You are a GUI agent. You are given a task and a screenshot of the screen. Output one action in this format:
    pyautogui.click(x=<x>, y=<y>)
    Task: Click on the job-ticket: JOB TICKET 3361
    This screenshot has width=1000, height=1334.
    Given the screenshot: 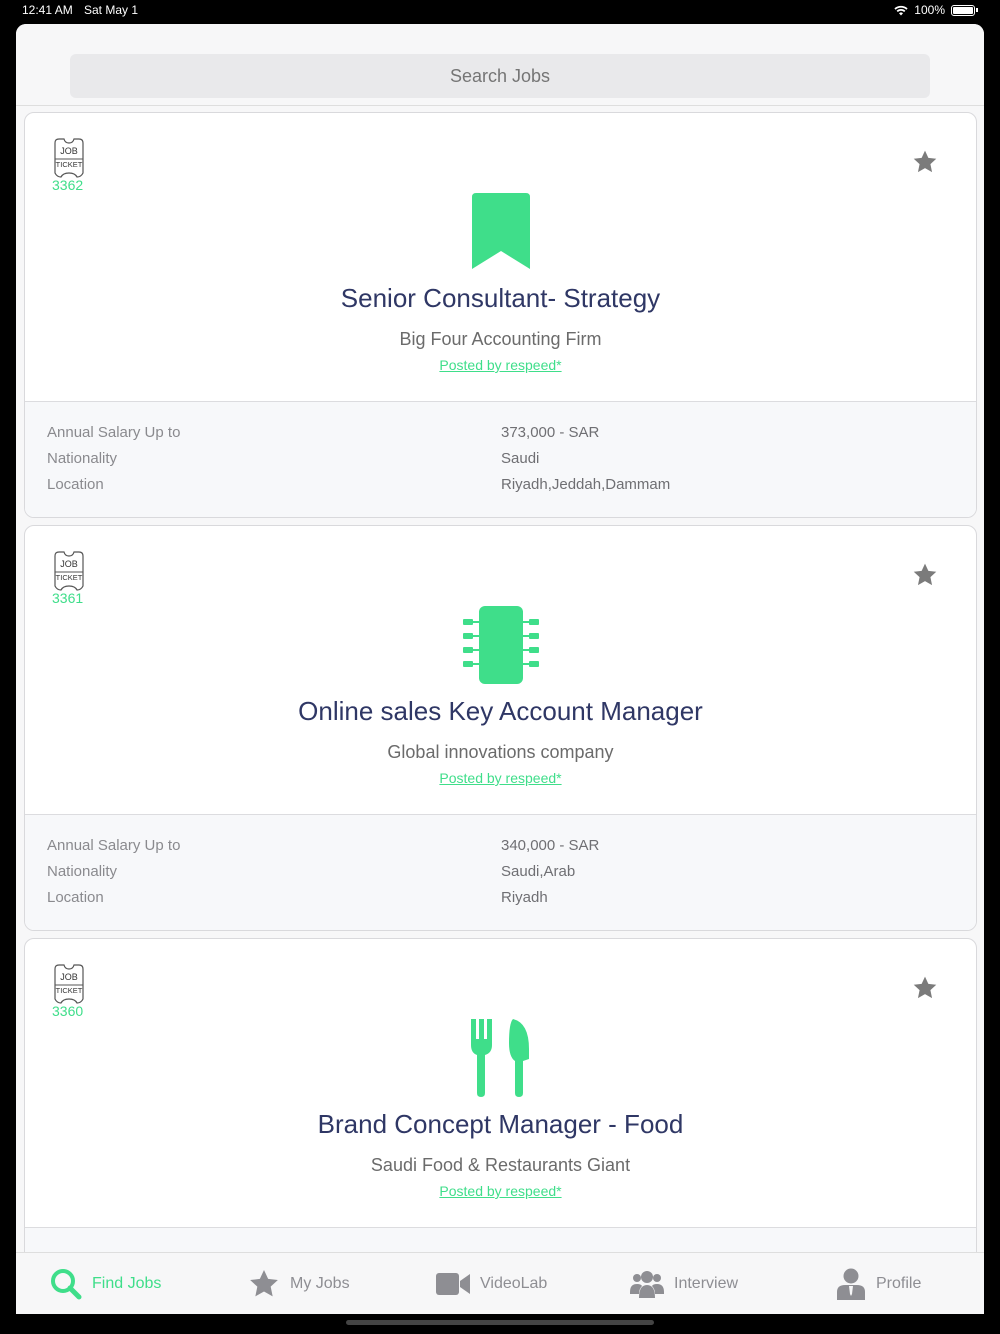 What is the action you would take?
    pyautogui.click(x=69, y=578)
    